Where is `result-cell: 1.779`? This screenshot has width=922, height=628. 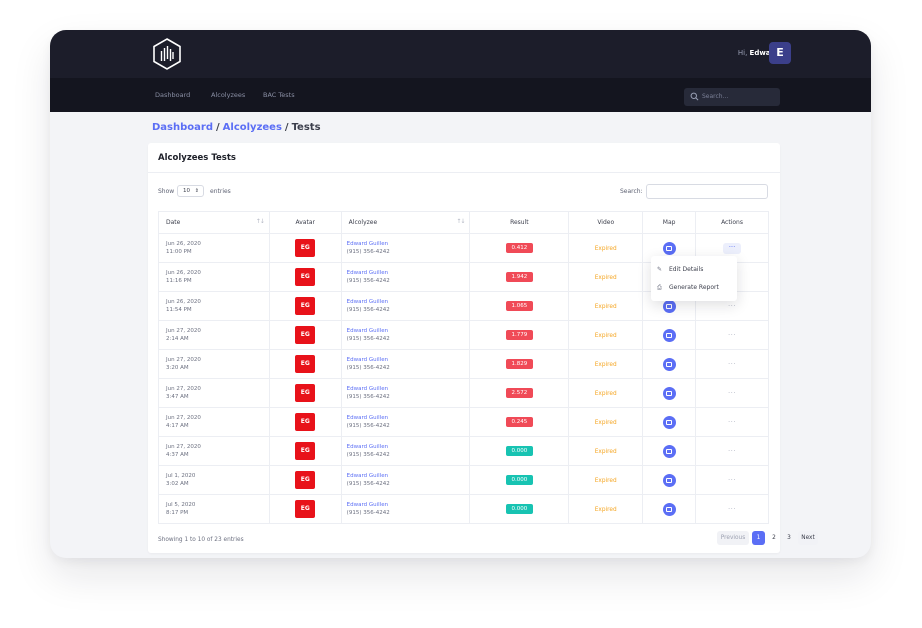 result-cell: 1.779 is located at coordinates (519, 335).